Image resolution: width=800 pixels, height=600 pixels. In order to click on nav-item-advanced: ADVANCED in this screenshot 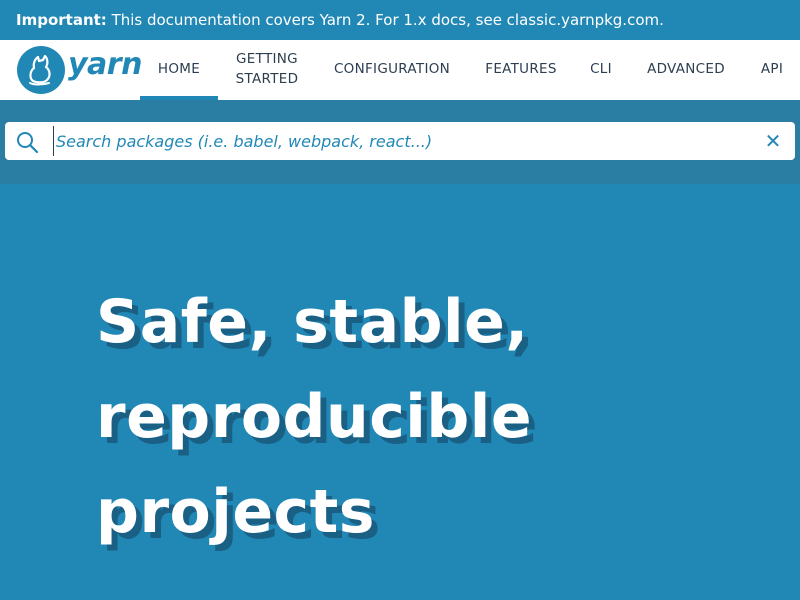, I will do `click(686, 70)`.